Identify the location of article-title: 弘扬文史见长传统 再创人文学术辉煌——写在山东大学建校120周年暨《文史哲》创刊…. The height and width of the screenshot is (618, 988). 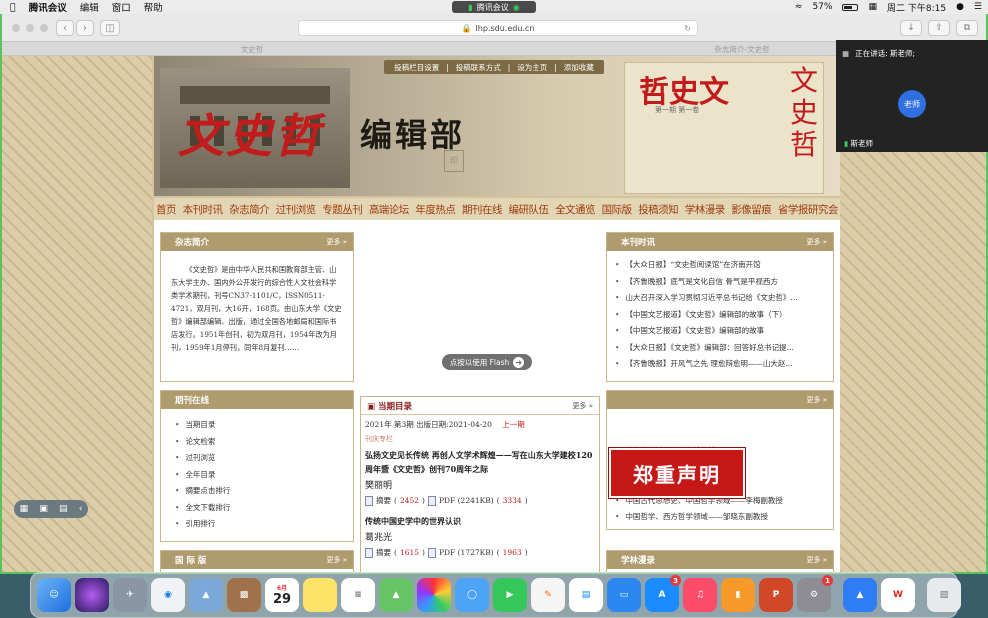
(480, 462).